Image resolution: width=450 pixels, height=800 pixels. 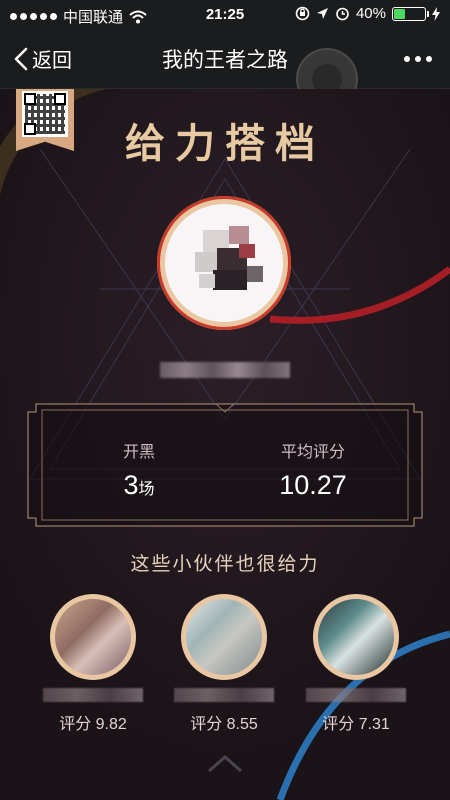 What do you see at coordinates (418, 59) in the screenshot?
I see `more-button` at bounding box center [418, 59].